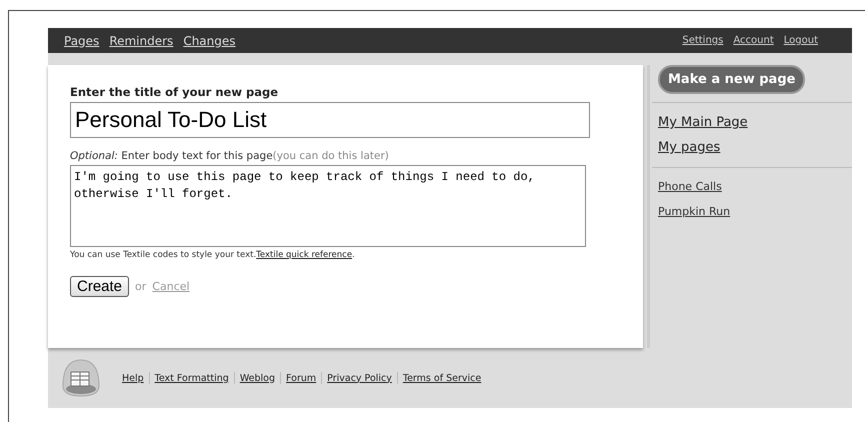 This screenshot has width=865, height=422. I want to click on logo-icon, so click(81, 378).